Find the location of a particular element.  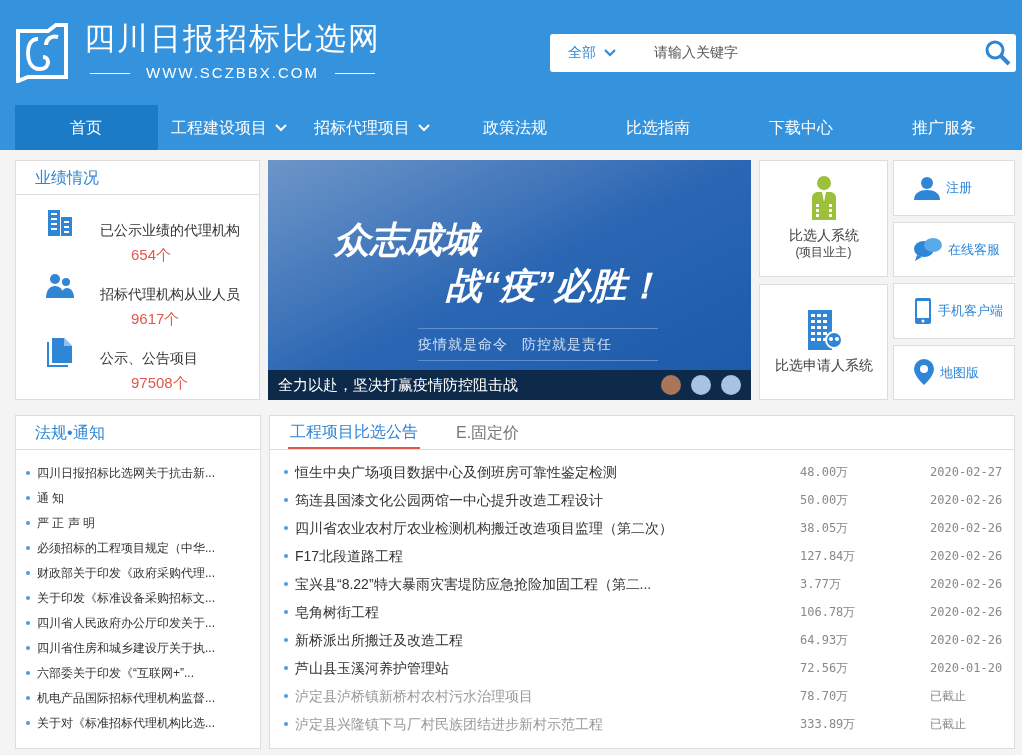

project-title: 新桥派出所搬迁及改造工程 is located at coordinates (379, 640).